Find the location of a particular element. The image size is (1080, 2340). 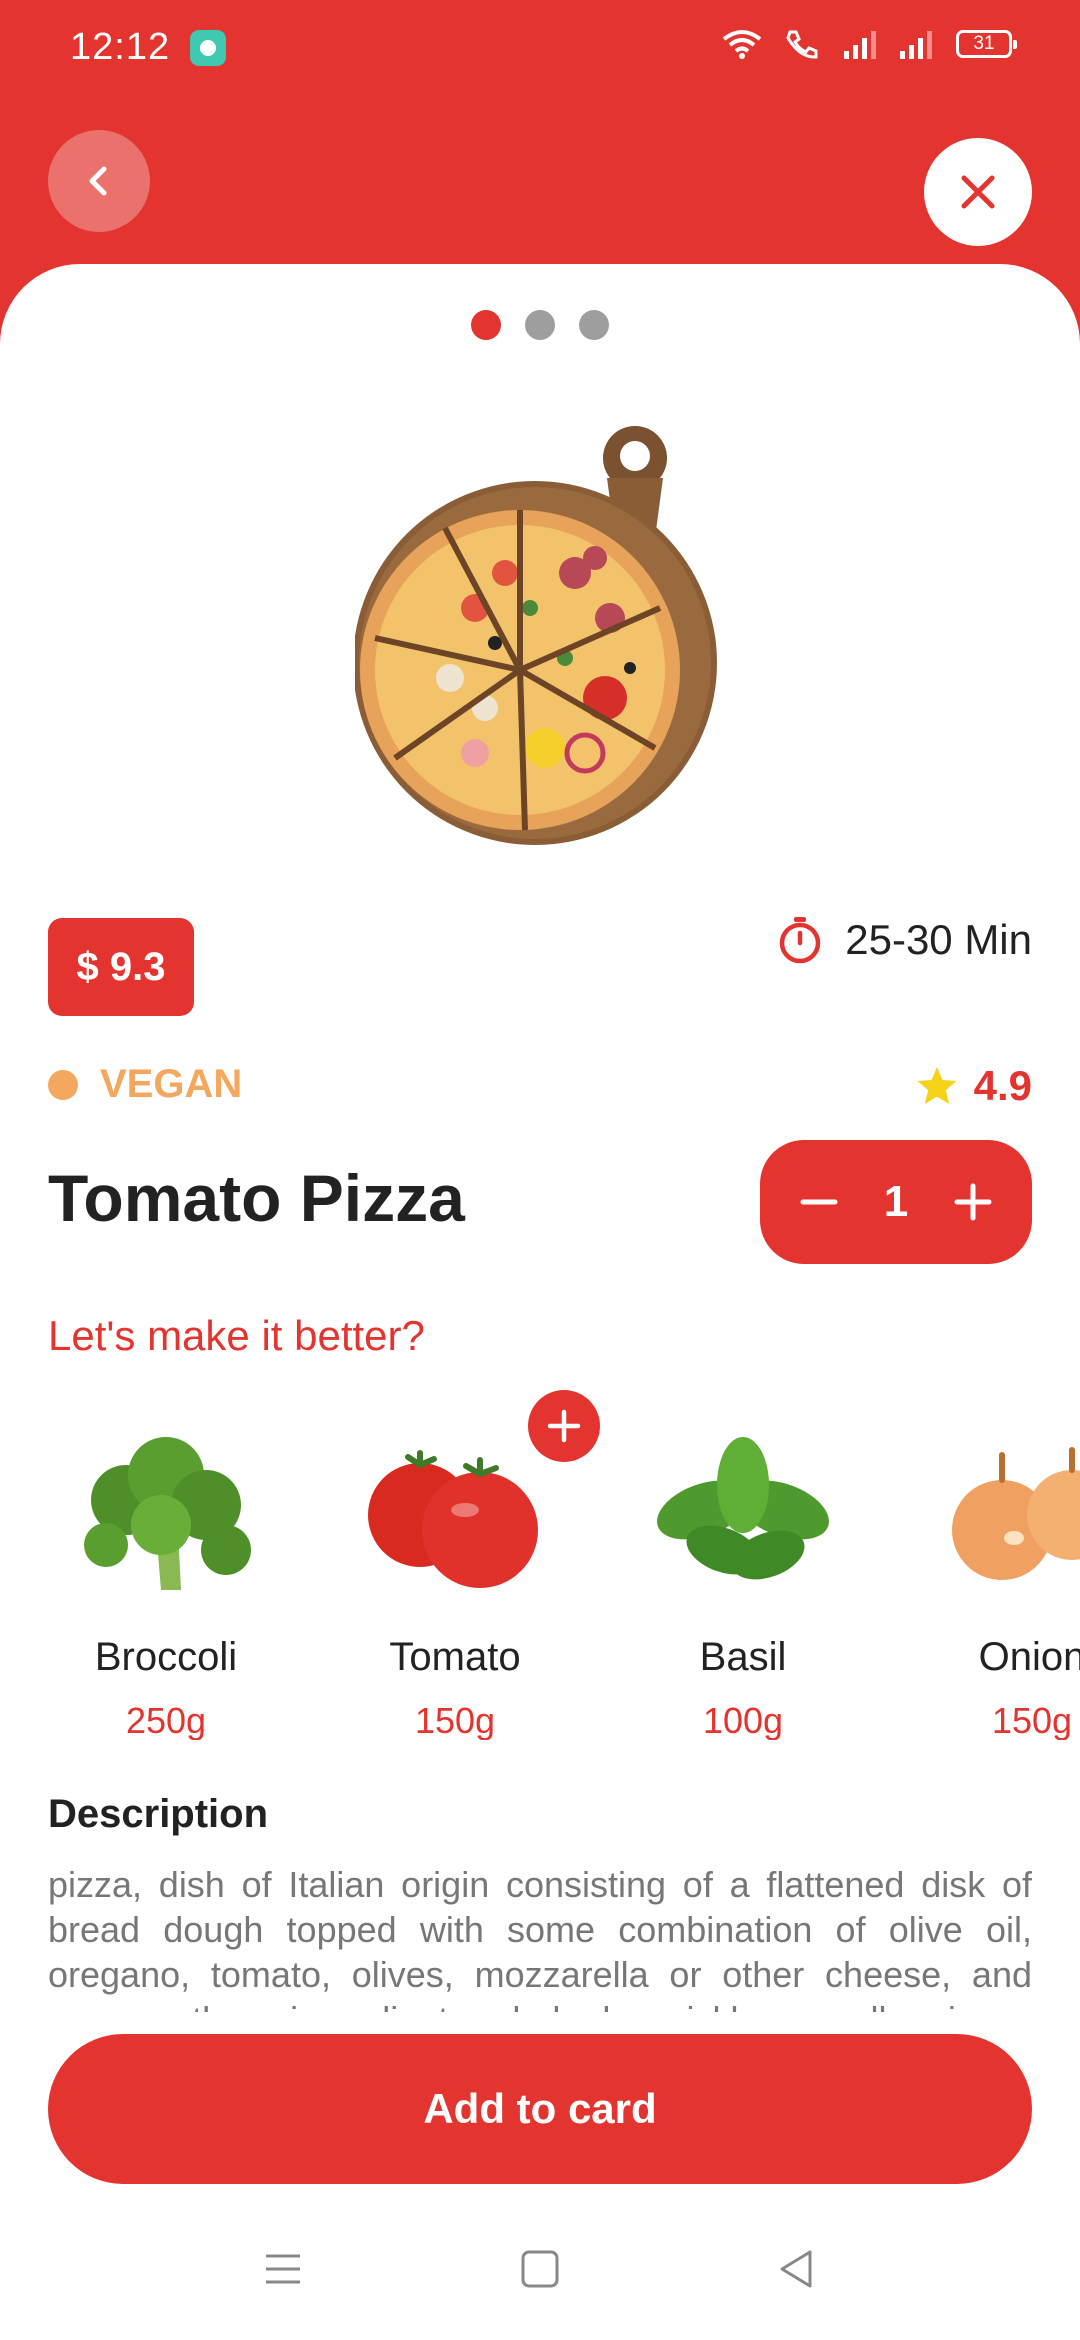

ingredient-weight: 100g is located at coordinates (743, 1720).